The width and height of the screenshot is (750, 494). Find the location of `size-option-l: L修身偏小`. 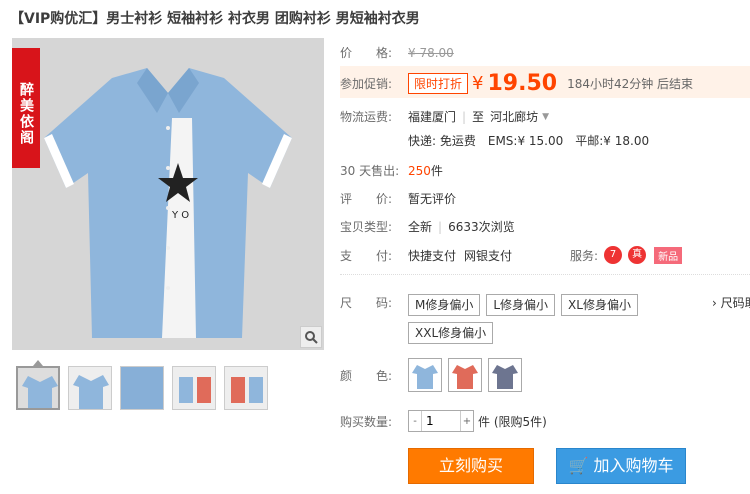

size-option-l: L修身偏小 is located at coordinates (521, 305).